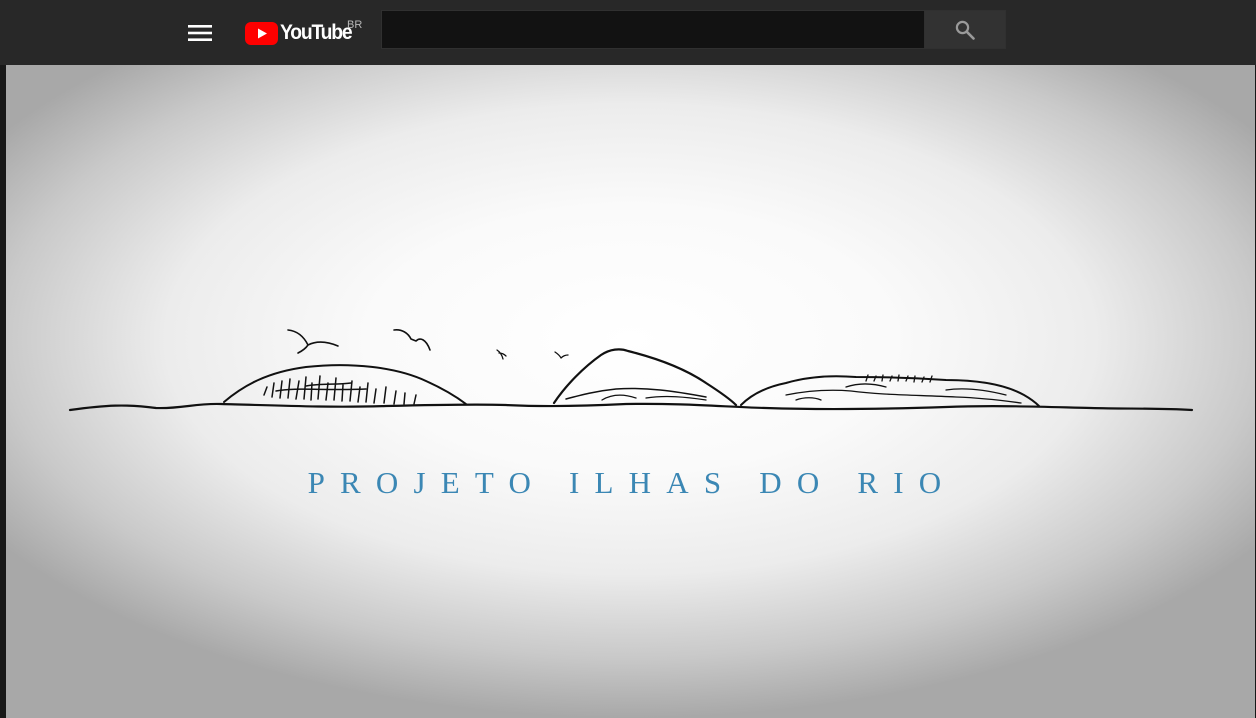 The height and width of the screenshot is (718, 1256). What do you see at coordinates (261, 33) in the screenshot?
I see `youtube-play-logo-icon` at bounding box center [261, 33].